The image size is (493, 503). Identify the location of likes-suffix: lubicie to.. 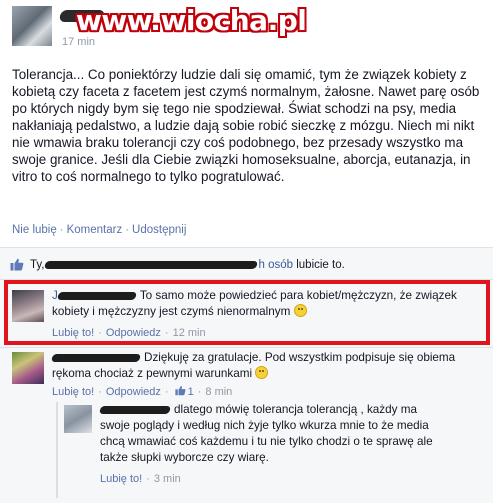
(320, 264).